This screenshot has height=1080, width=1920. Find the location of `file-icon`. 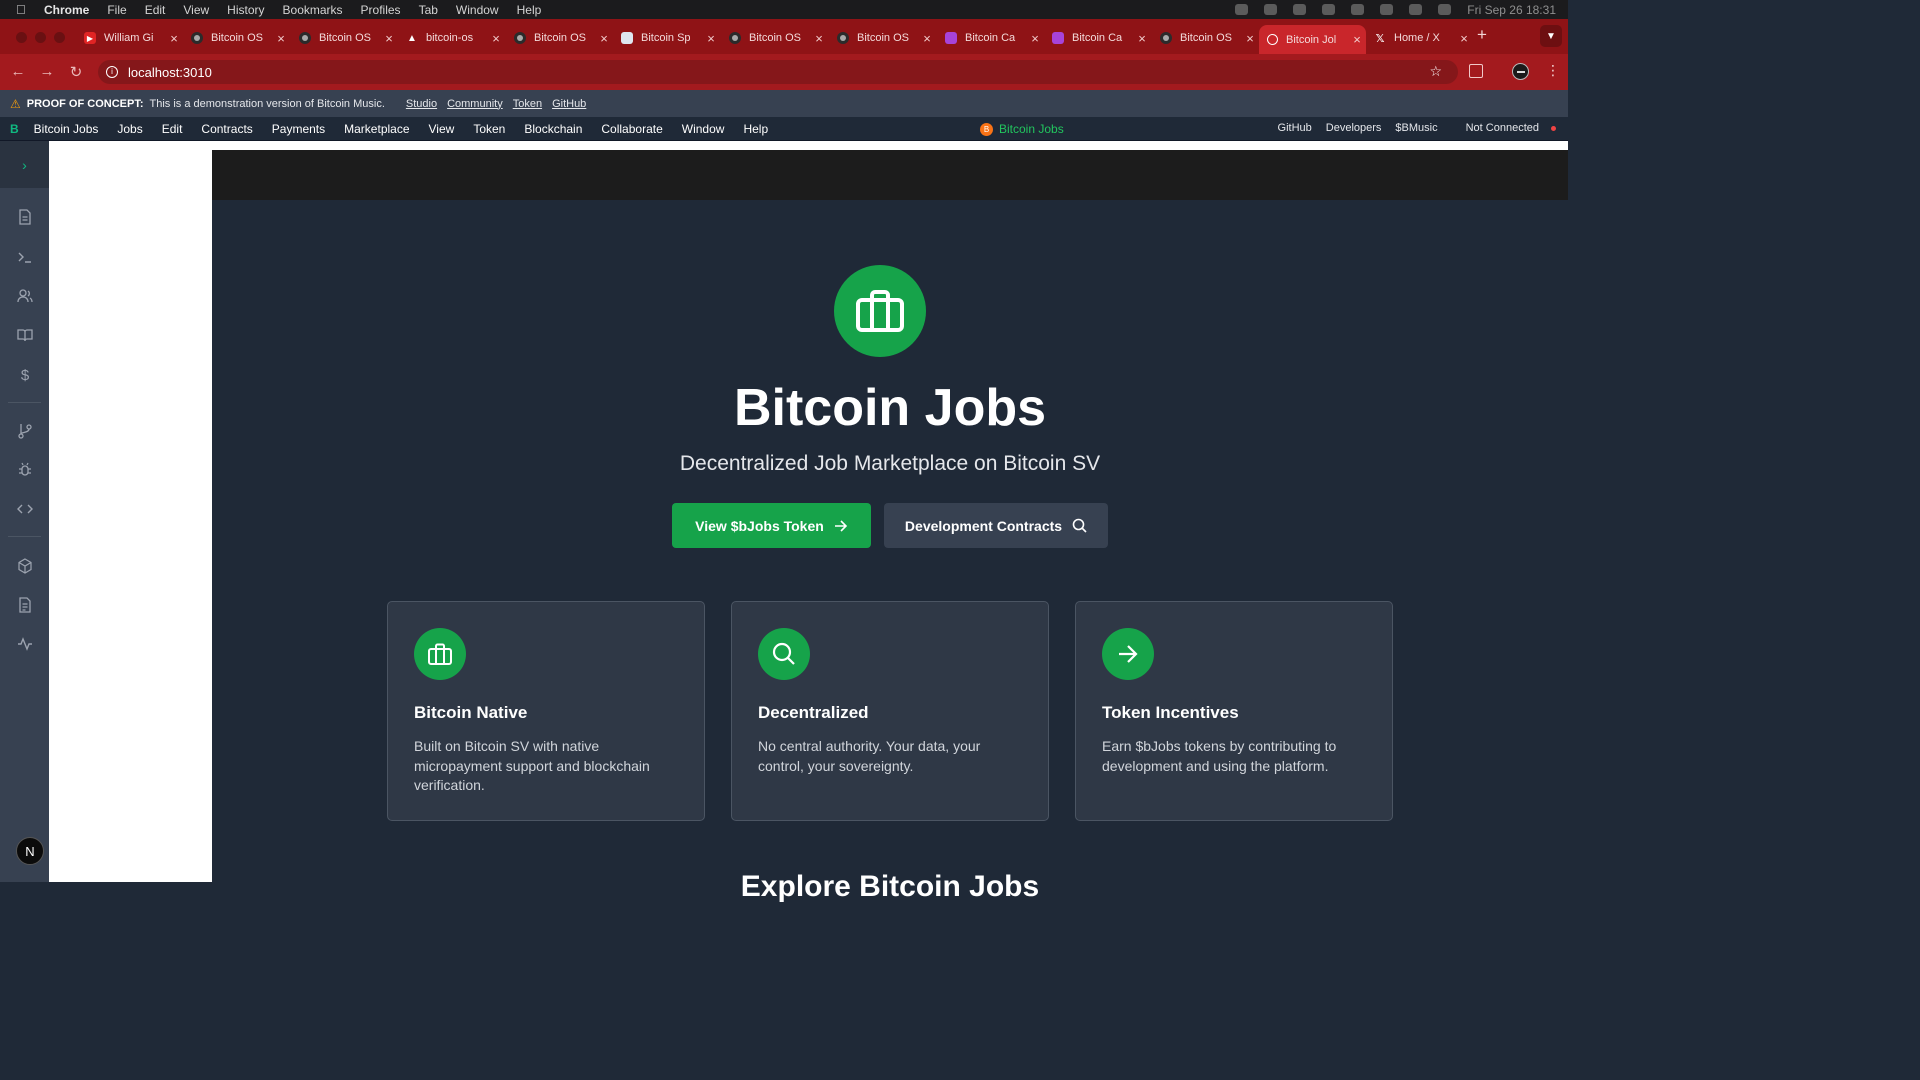

file-icon is located at coordinates (25, 605).